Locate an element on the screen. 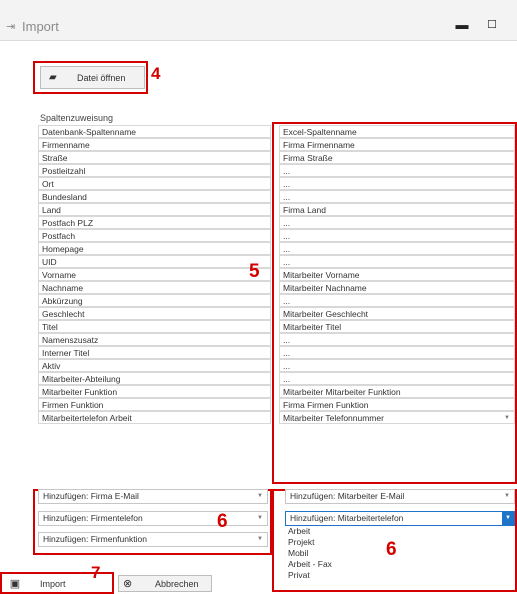  dropdown-options-list: Arbeit Projekt Mobil Arbeit - Fax Privat is located at coordinates (400, 553).